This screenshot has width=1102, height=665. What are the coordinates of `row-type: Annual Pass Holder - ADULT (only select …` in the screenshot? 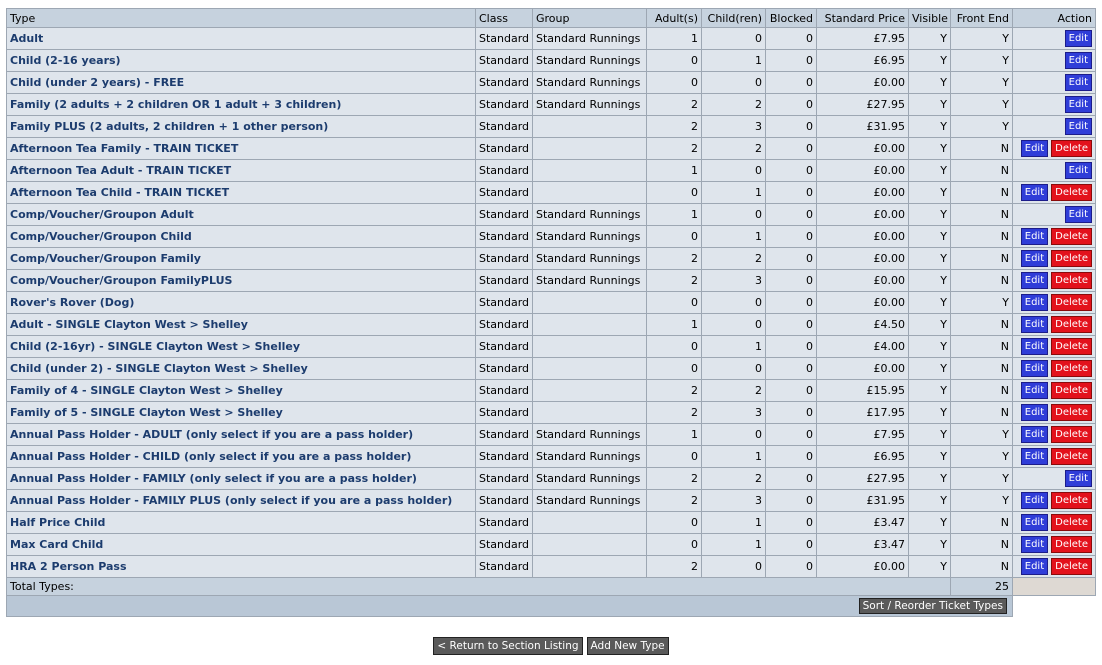 It's located at (241, 434).